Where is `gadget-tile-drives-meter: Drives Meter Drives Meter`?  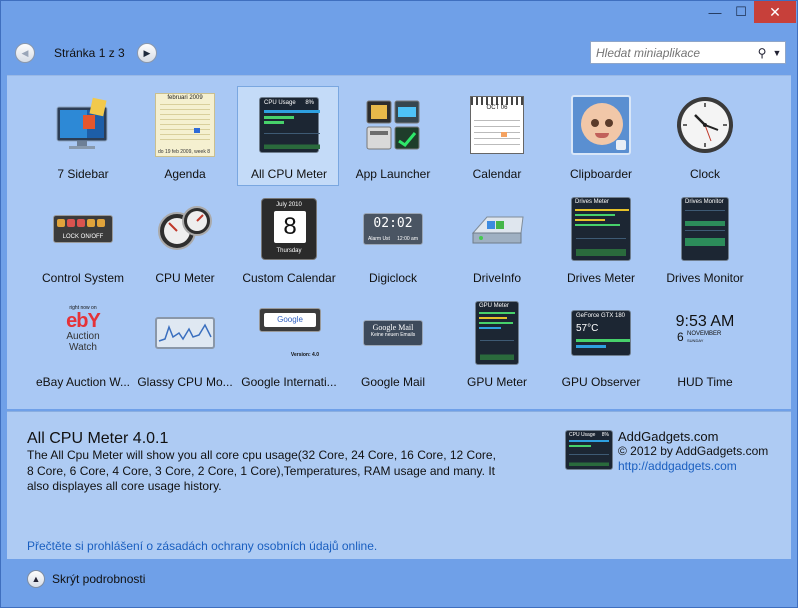
gadget-tile-drives-meter: Drives Meter Drives Meter is located at coordinates (600, 240).